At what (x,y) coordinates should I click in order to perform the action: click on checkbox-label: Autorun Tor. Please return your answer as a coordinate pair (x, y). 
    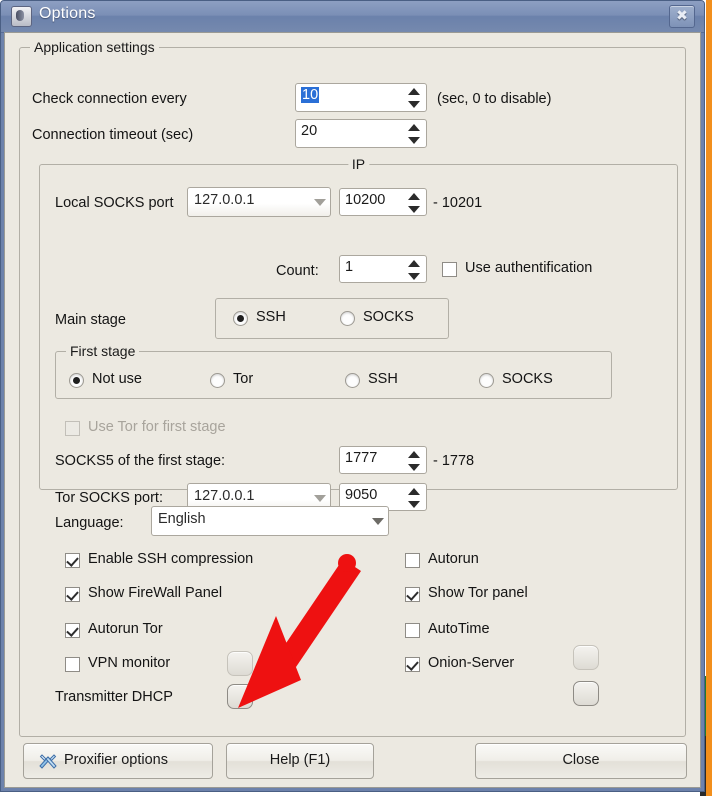
    Looking at the image, I should click on (125, 629).